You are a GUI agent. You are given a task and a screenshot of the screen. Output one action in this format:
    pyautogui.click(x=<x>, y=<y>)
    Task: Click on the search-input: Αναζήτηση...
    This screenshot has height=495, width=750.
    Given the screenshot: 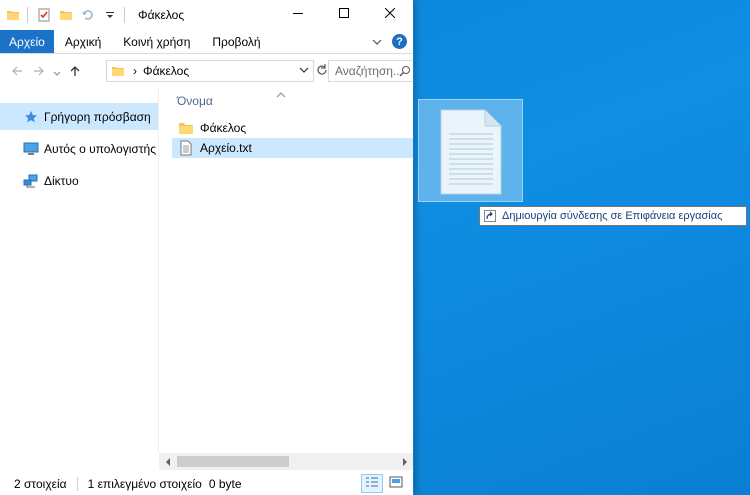 What is the action you would take?
    pyautogui.click(x=370, y=71)
    